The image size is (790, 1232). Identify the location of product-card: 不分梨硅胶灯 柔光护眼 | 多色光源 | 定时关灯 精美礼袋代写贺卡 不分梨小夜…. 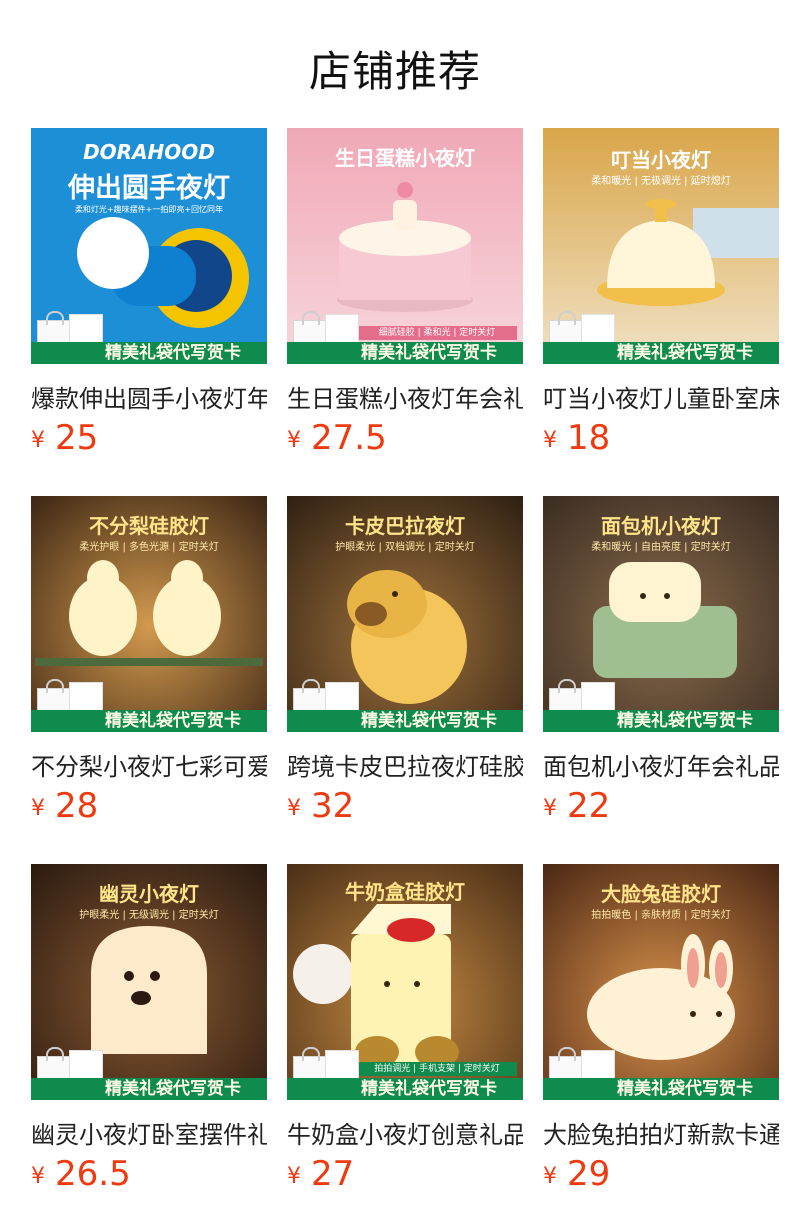
(149, 661).